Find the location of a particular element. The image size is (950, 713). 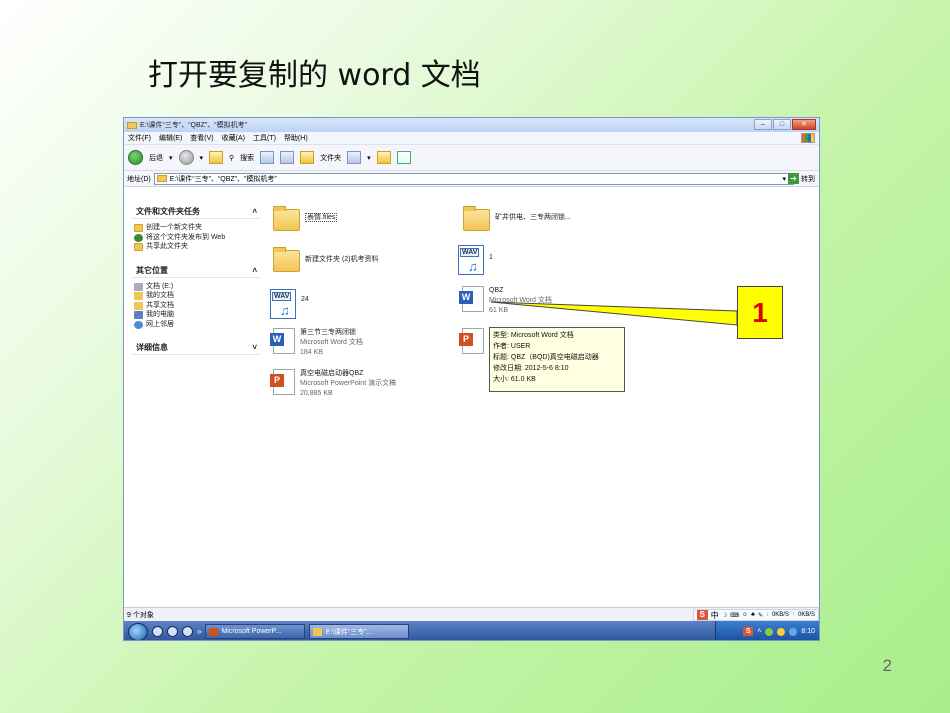

task-new-folder: 创建一个新文件夹 is located at coordinates (196, 228).